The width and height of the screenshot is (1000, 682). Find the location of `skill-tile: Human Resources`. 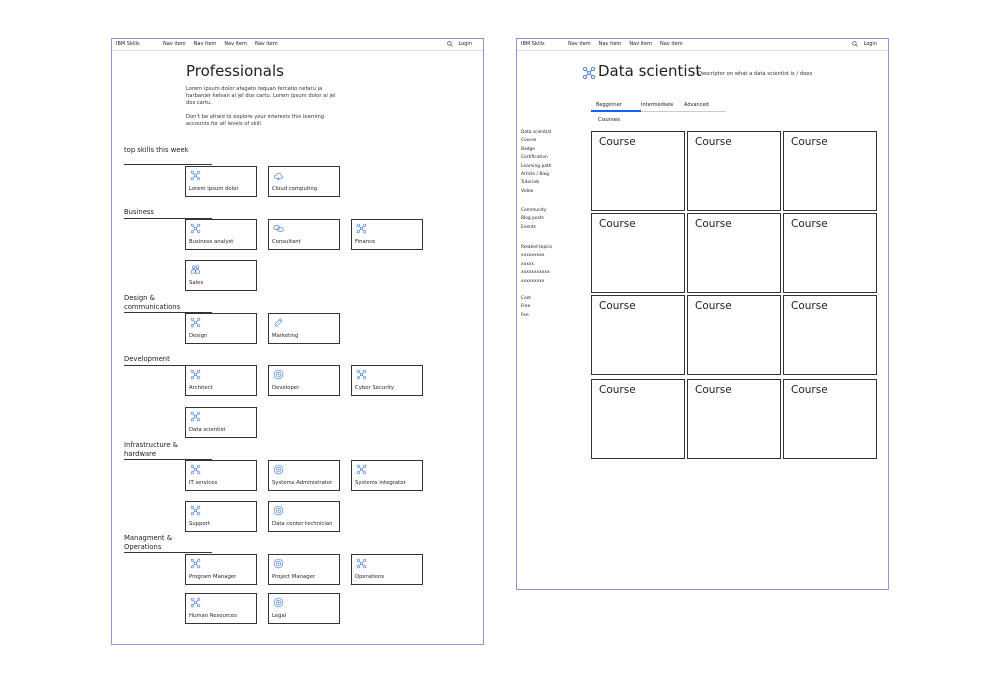

skill-tile: Human Resources is located at coordinates (221, 608).